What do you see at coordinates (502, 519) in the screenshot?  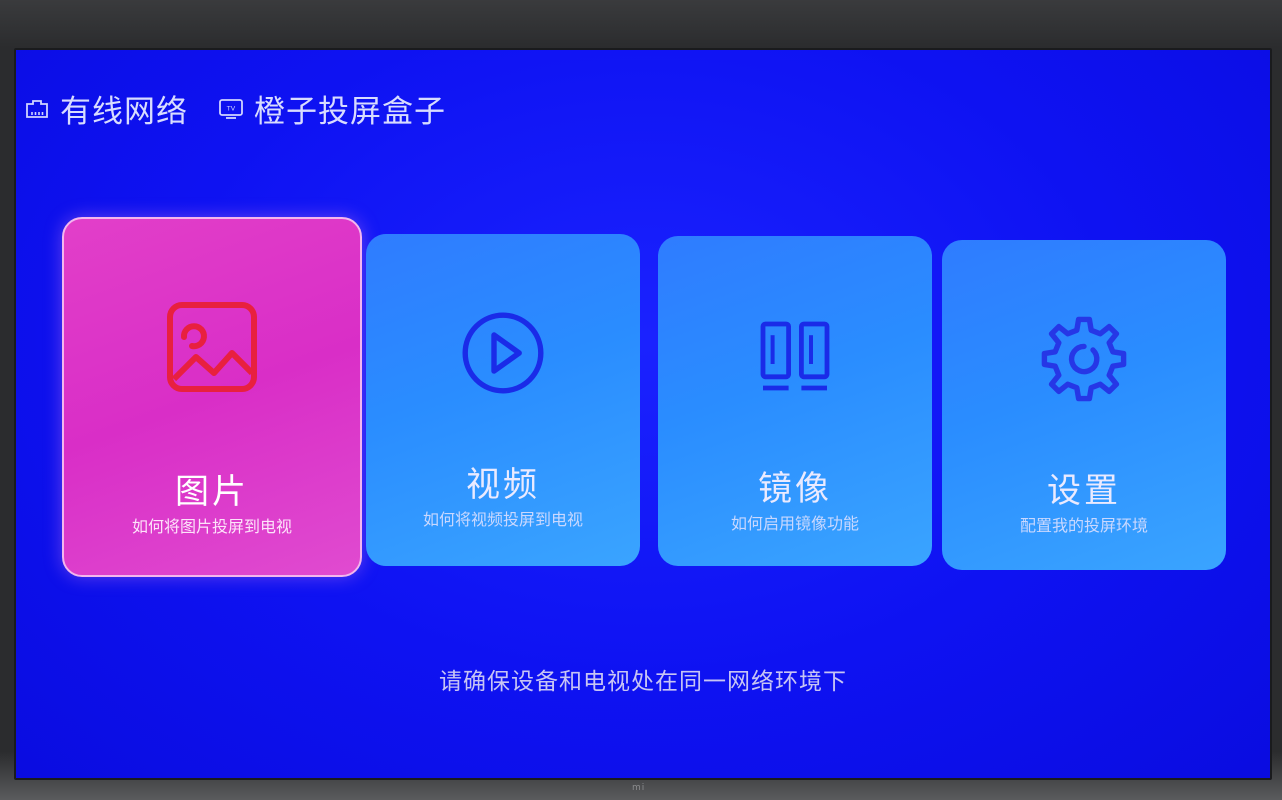 I see `video-card-subtitle: 如何将视频投屏到电视` at bounding box center [502, 519].